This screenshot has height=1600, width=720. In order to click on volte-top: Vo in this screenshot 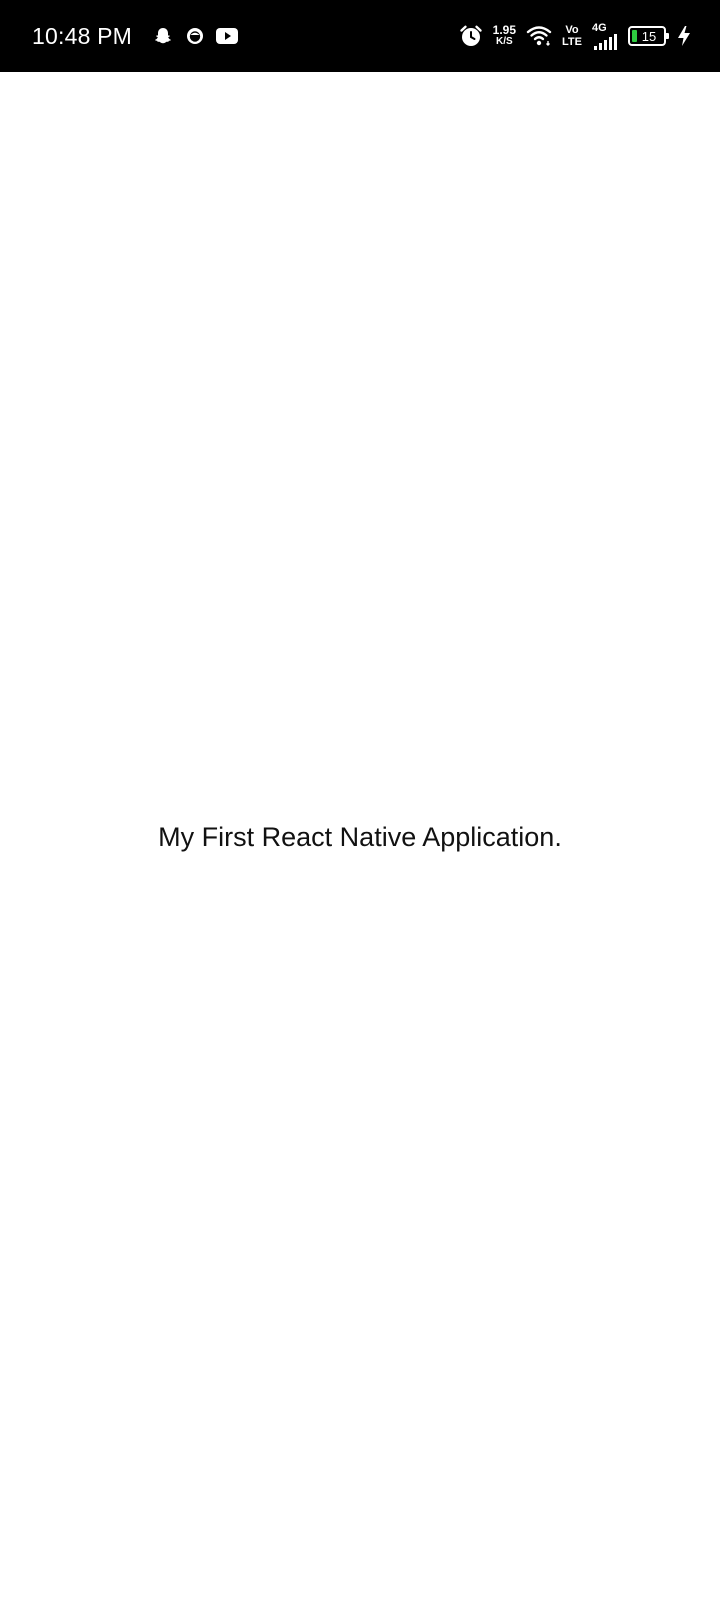, I will do `click(572, 30)`.